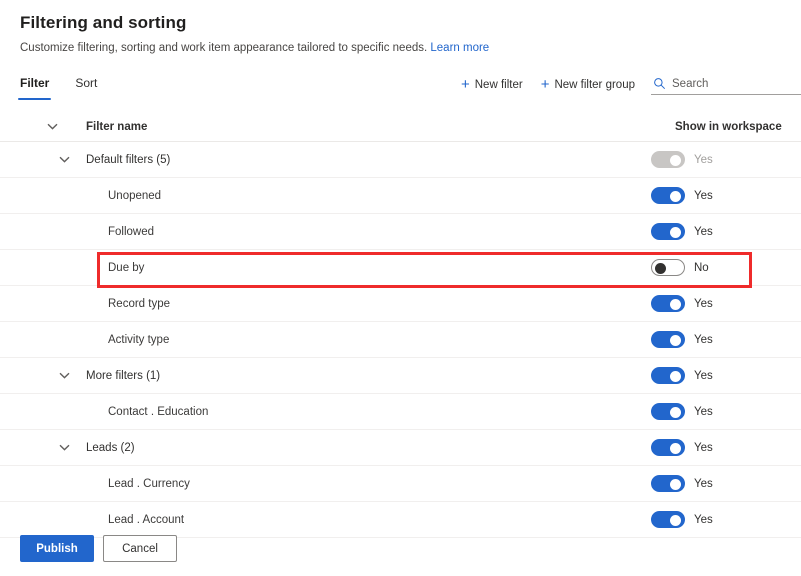  Describe the element at coordinates (498, 84) in the screenshot. I see `new-filter-label: New filter` at that location.